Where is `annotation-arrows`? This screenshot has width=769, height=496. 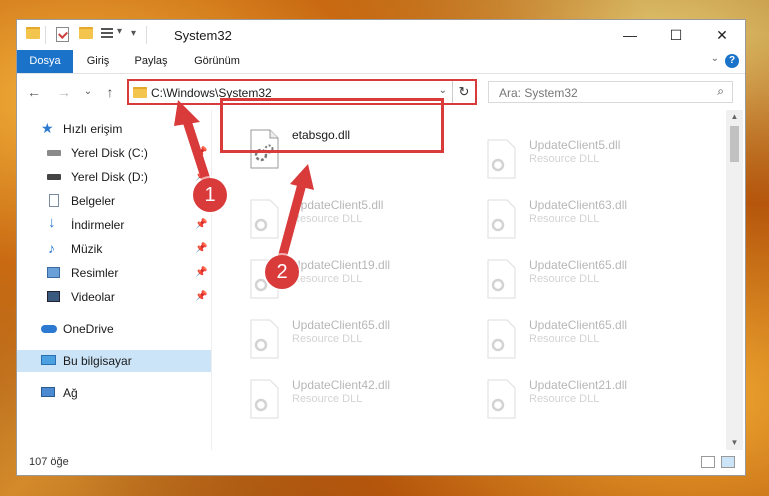 annotation-arrows is located at coordinates (244, 180).